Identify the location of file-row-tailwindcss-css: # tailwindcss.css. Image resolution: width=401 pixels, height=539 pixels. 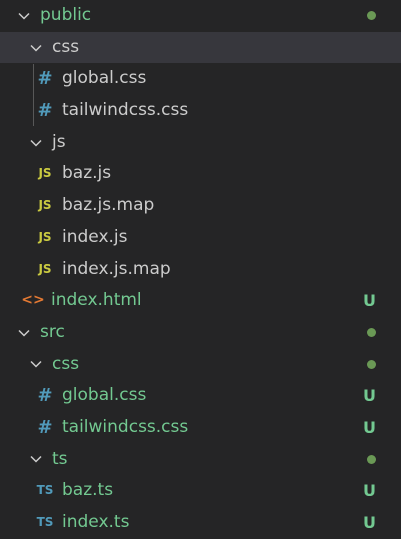
(200, 111).